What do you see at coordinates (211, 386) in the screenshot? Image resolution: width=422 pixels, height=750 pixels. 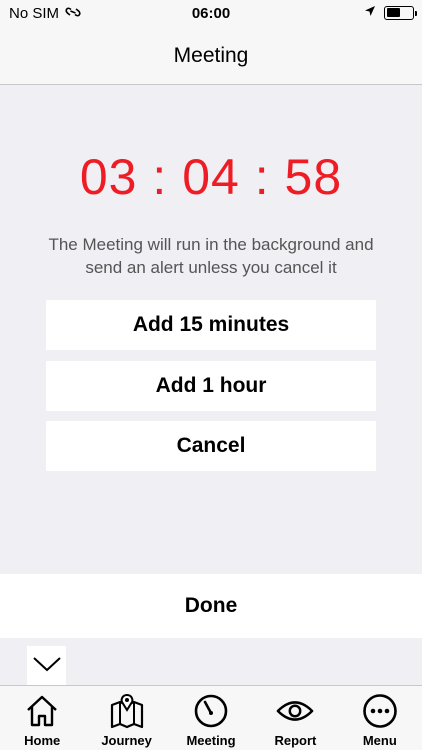 I see `add-1-hour-button: Add 1 hour` at bounding box center [211, 386].